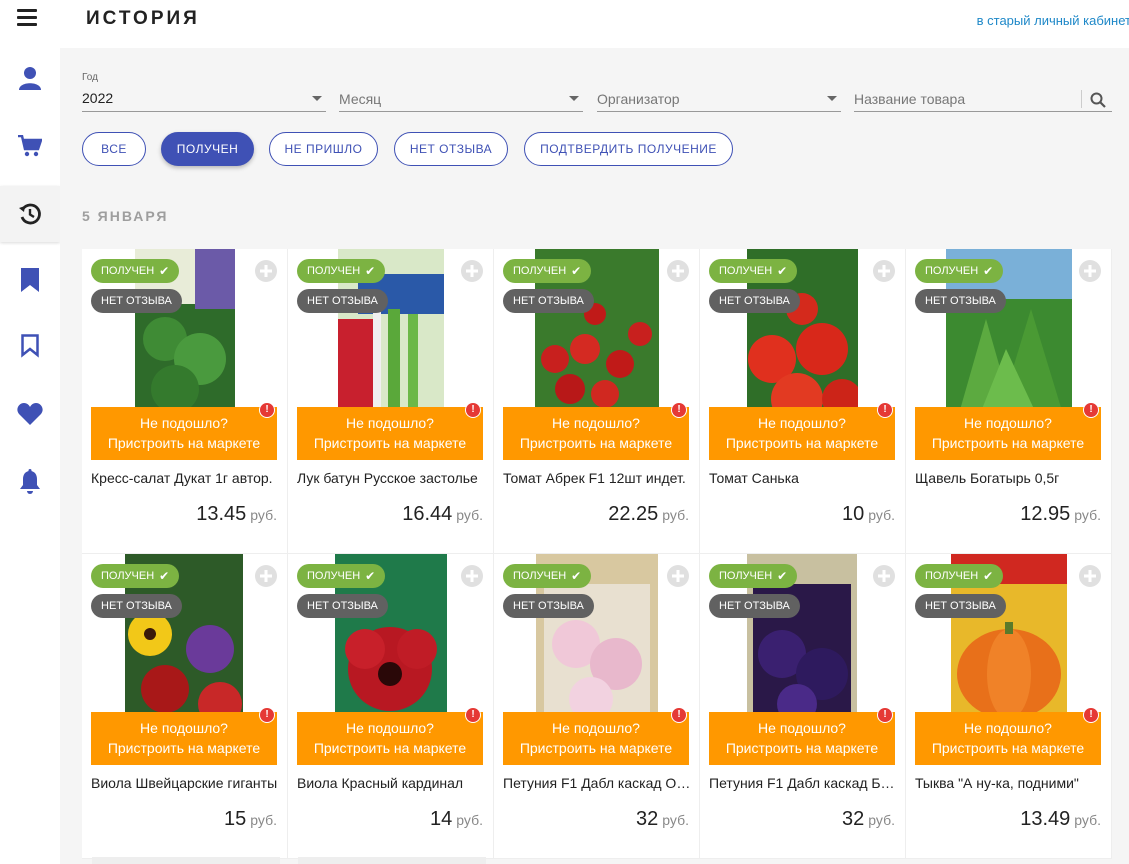 This screenshot has width=1129, height=864. What do you see at coordinates (30, 78) in the screenshot?
I see `sidebar-item-profile` at bounding box center [30, 78].